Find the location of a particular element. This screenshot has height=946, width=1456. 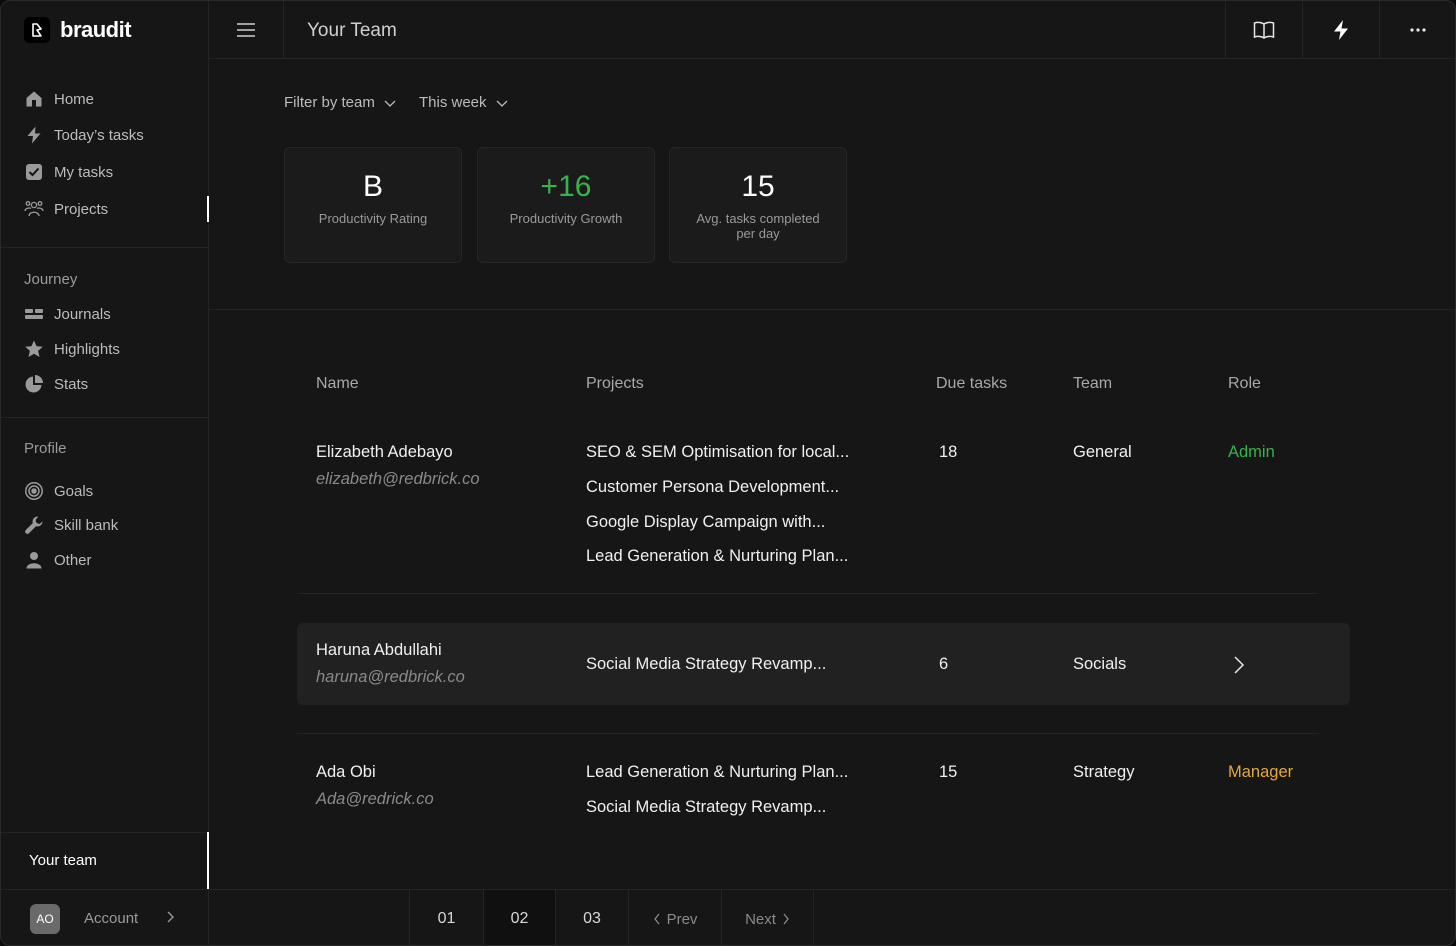

sidebar-item-journals: Journals is located at coordinates (67, 314).